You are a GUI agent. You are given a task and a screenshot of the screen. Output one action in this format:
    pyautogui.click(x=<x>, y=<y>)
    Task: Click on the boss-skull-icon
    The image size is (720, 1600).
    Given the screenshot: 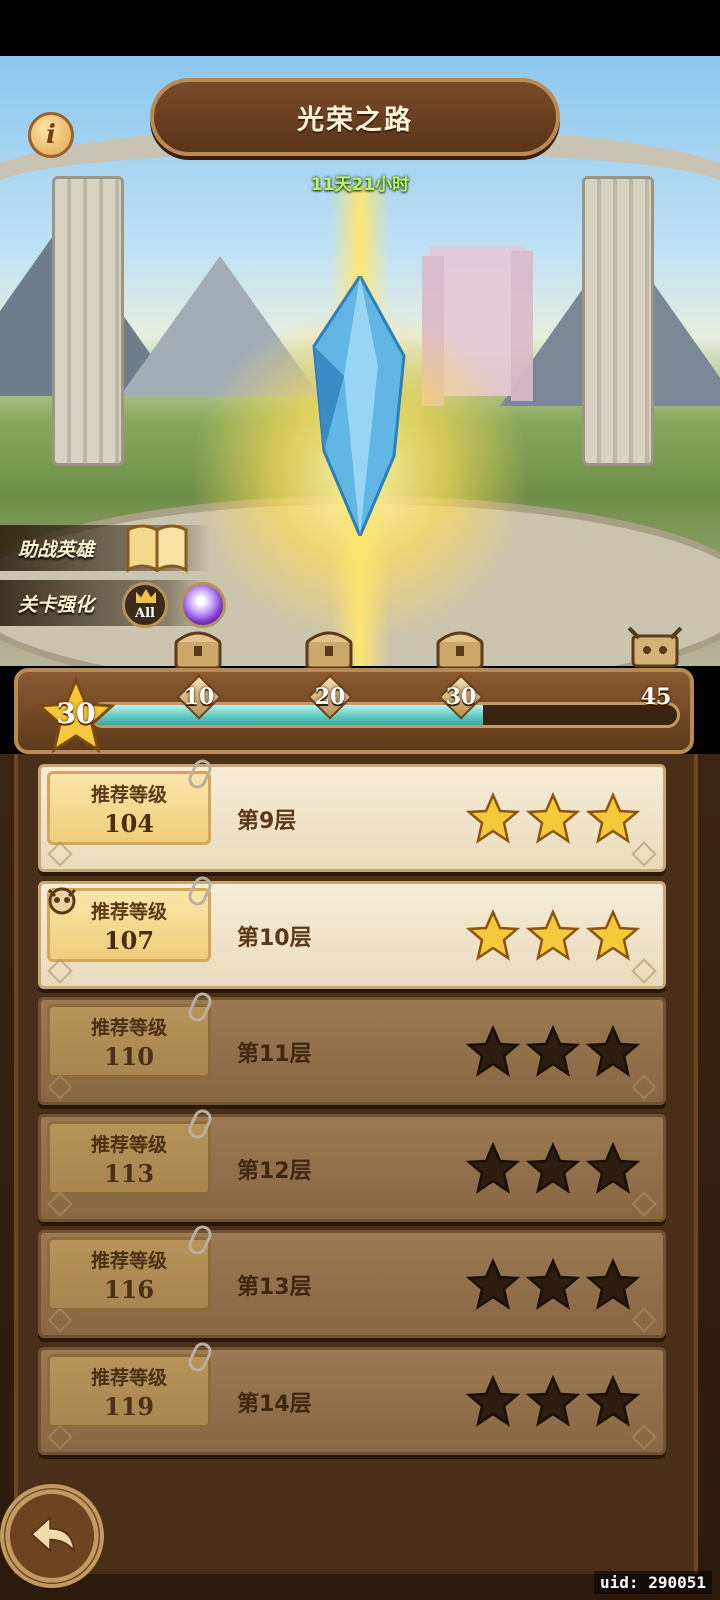 What is the action you would take?
    pyautogui.click(x=62, y=900)
    